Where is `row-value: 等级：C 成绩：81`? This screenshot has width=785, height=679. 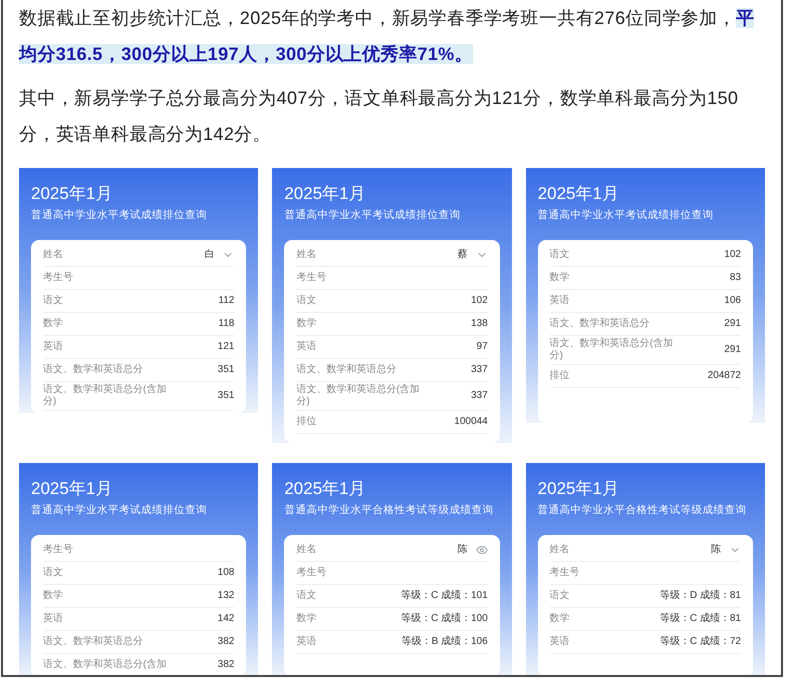 row-value: 等级：C 成绩：81 is located at coordinates (700, 619).